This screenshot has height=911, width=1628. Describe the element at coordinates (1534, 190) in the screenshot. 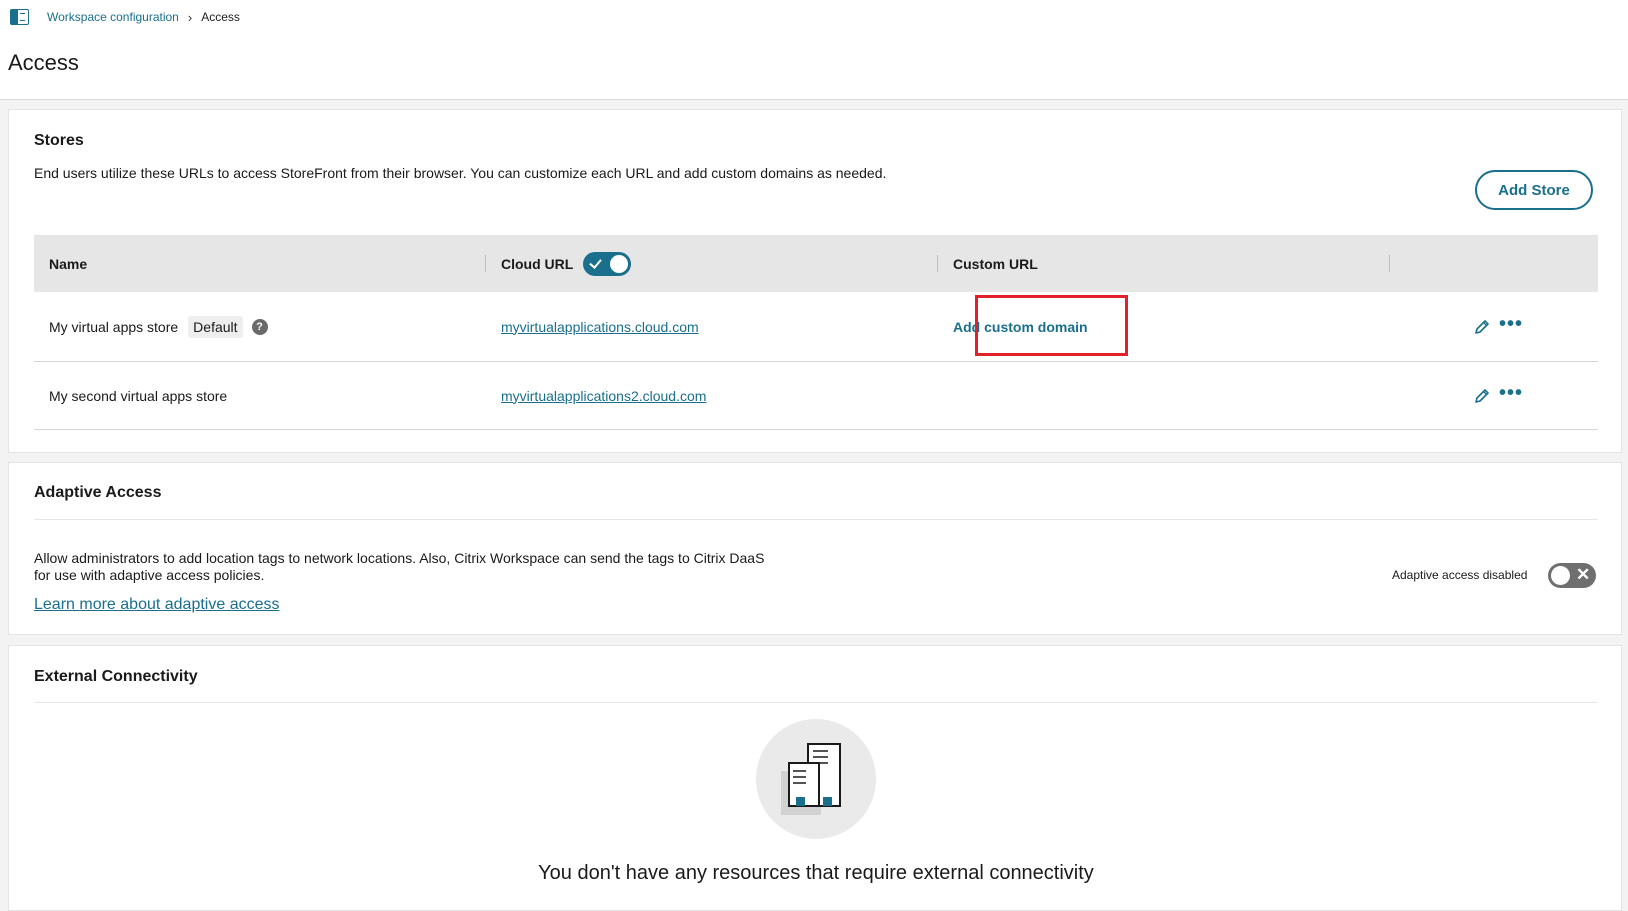

I see `add-store-button: Add Store` at that location.